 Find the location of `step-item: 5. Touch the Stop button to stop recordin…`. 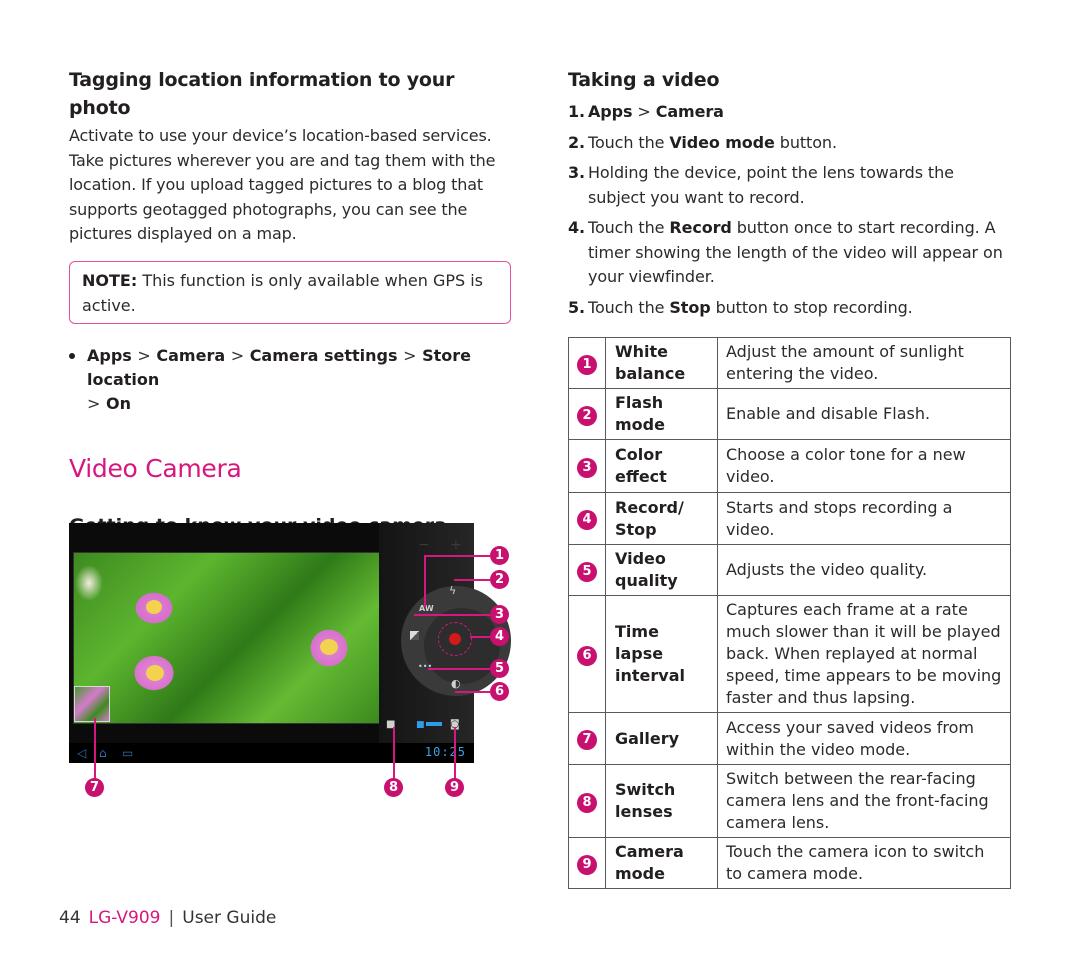

step-item: 5. Touch the Stop button to stop recordin… is located at coordinates (790, 308).